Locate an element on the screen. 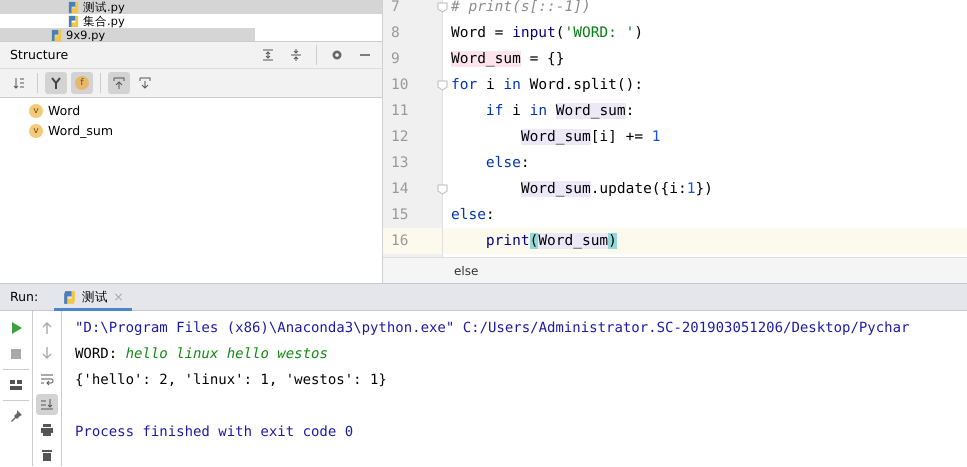 This screenshot has width=967, height=467. panel-title: Structure is located at coordinates (39, 55).